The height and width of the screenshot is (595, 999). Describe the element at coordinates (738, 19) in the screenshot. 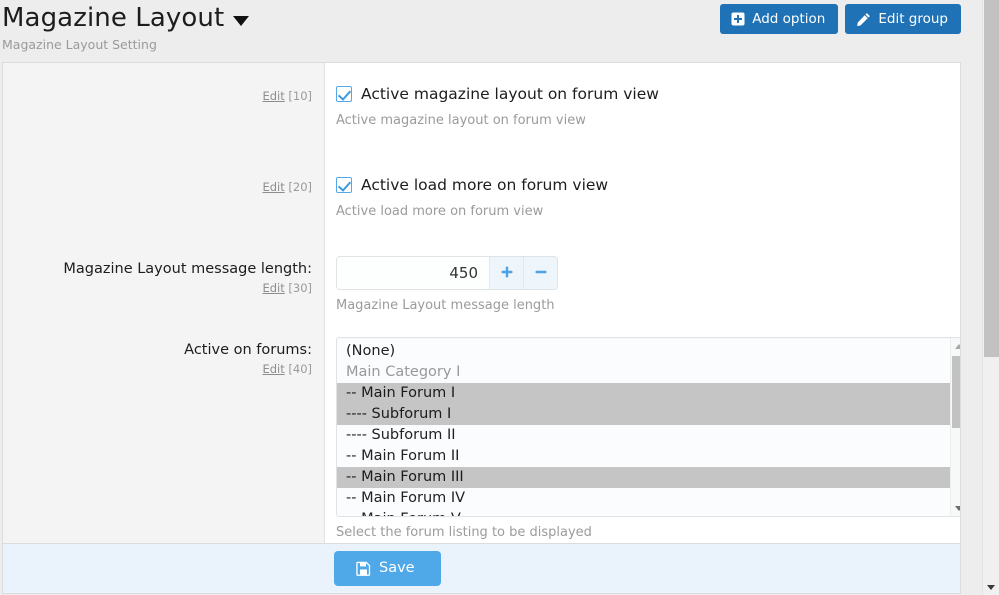

I see `plus-square-icon` at that location.